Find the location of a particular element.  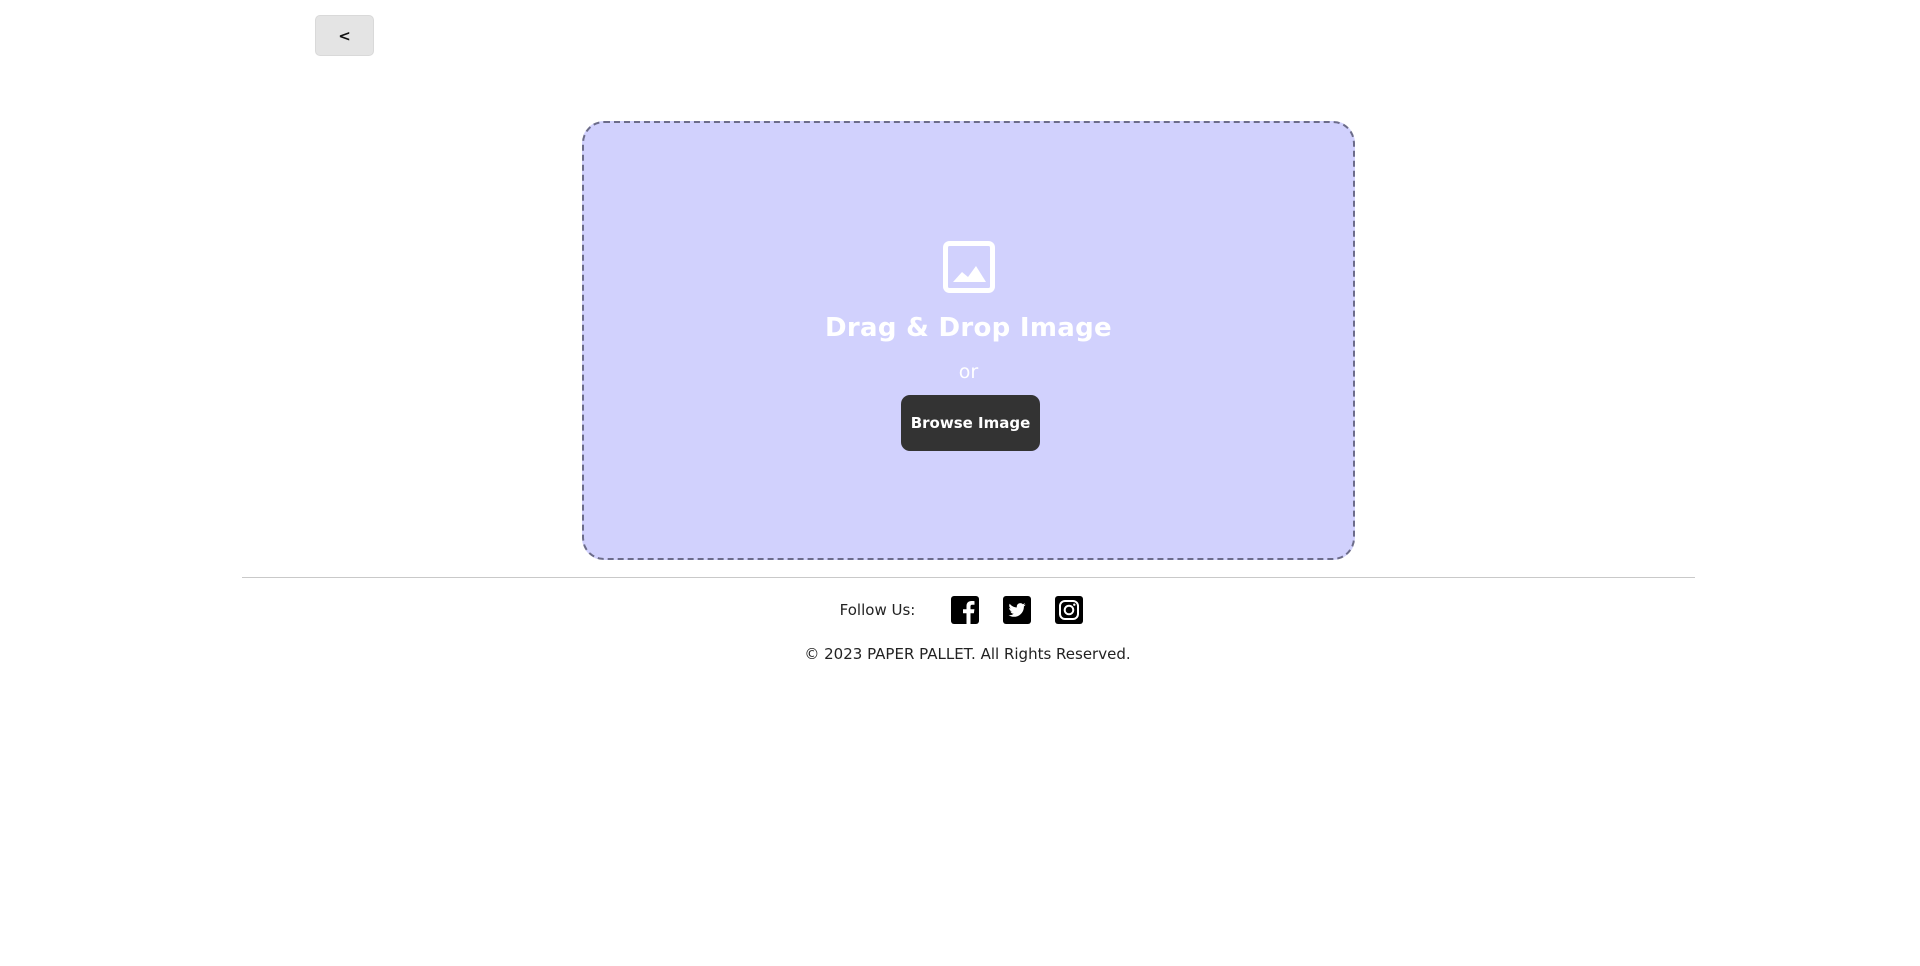

image-icon is located at coordinates (969, 267).